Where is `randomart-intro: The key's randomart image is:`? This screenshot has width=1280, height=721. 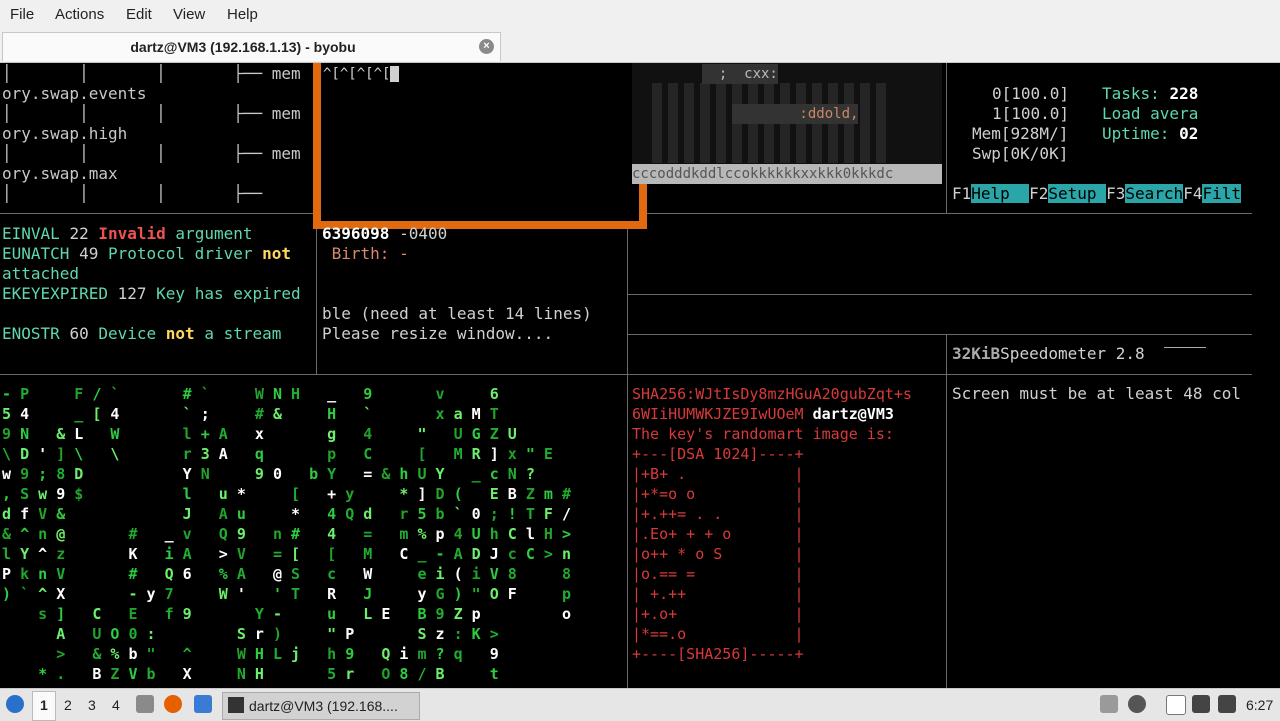 randomart-intro: The key's randomart image is: is located at coordinates (763, 434).